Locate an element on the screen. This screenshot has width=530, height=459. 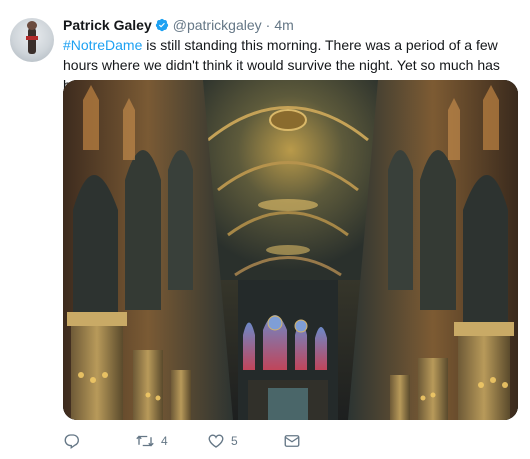
reply-icon is located at coordinates (71, 442).